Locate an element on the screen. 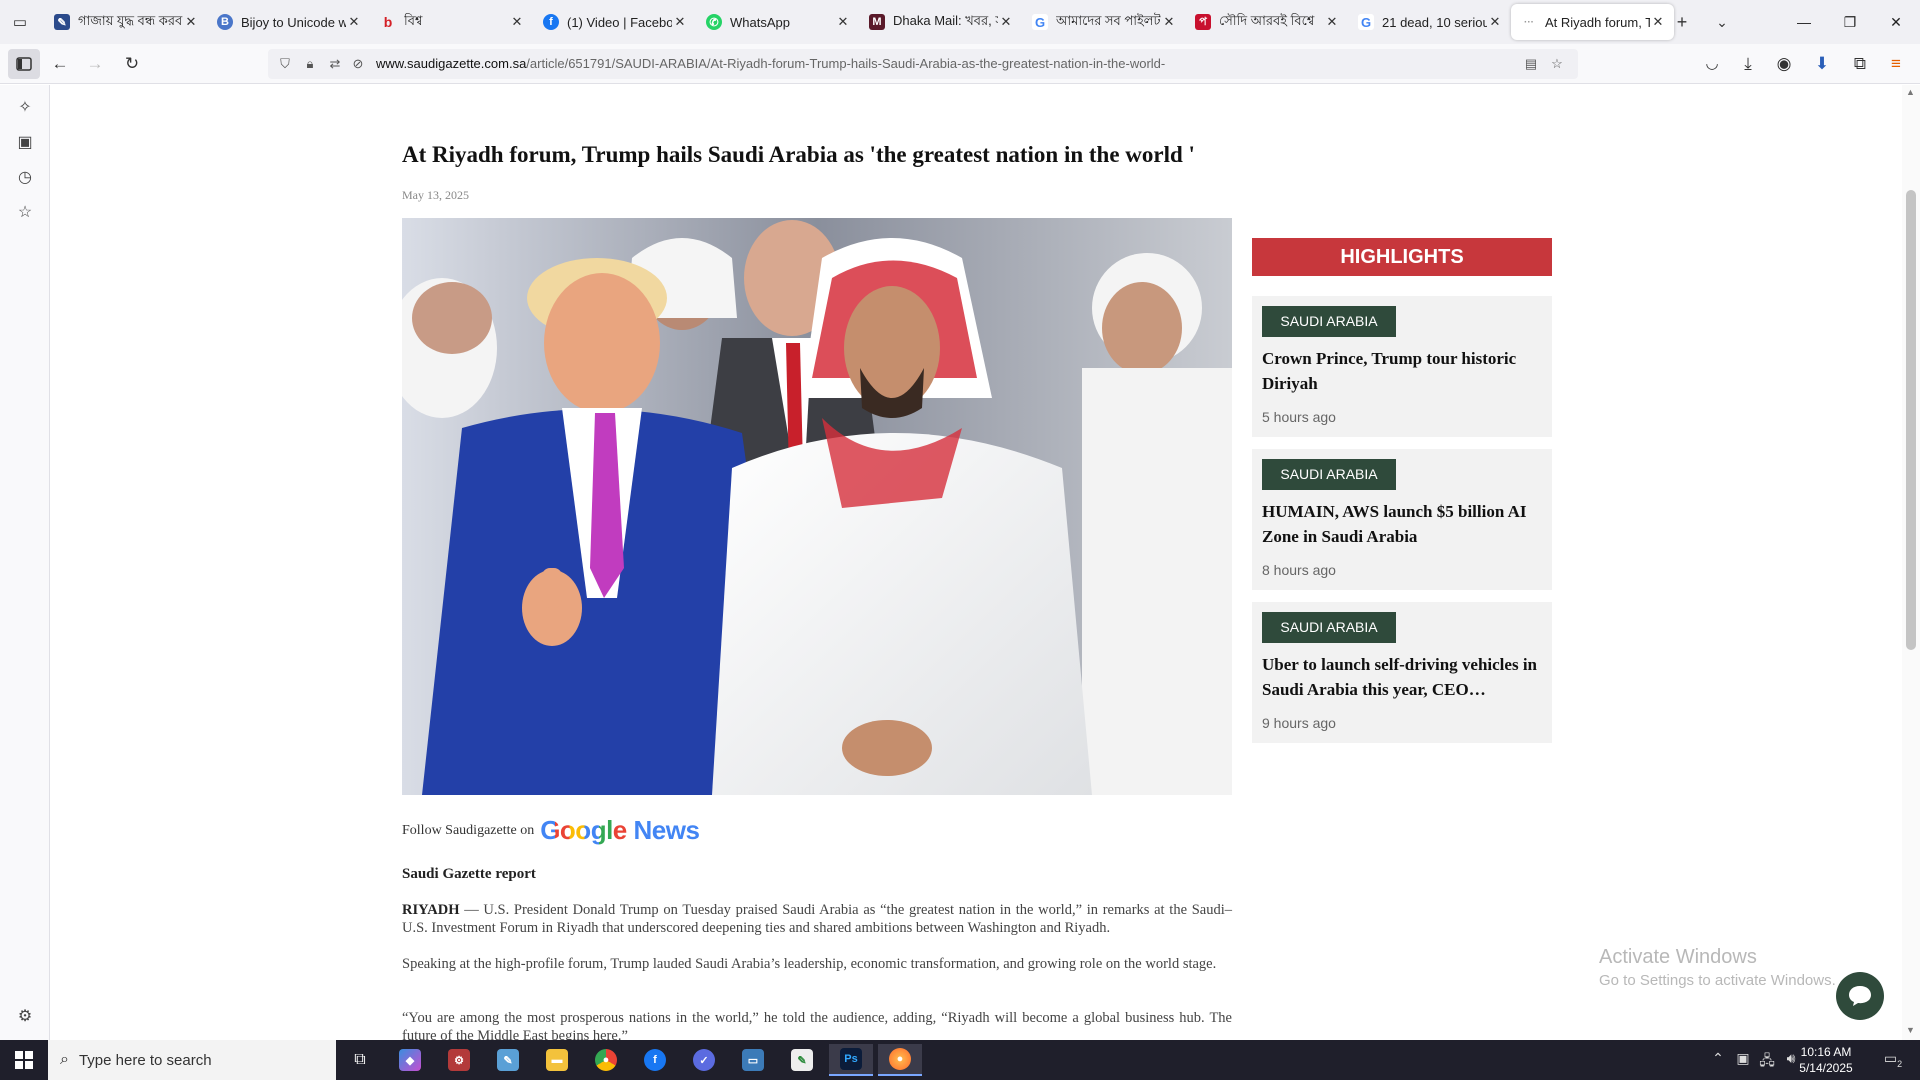  tab-1: B Bijoy to Unicode wi ✕ is located at coordinates (288, 22).